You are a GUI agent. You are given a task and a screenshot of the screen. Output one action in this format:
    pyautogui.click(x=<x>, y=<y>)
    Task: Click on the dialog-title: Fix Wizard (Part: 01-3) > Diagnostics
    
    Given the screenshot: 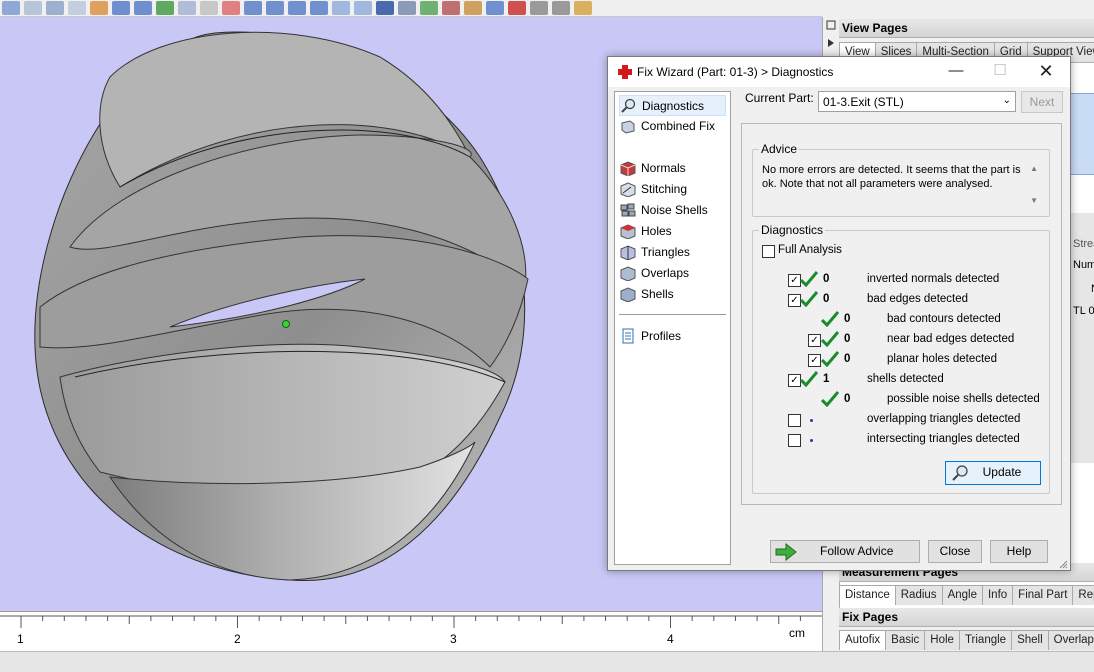 What is the action you would take?
    pyautogui.click(x=735, y=72)
    